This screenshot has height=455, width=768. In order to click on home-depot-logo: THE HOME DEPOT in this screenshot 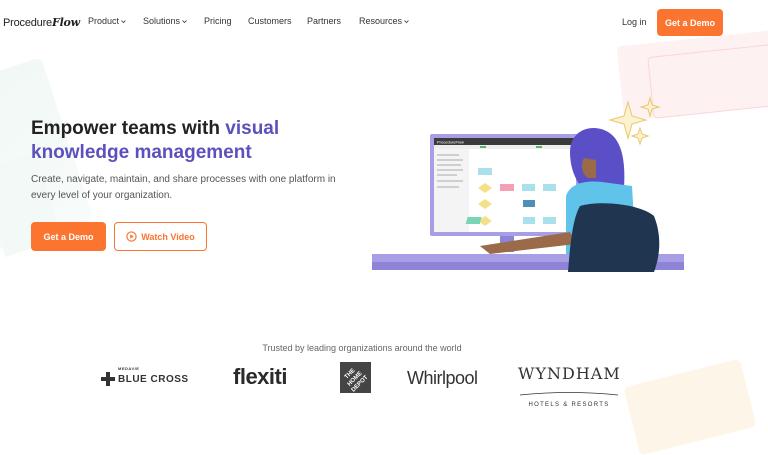, I will do `click(355, 378)`.